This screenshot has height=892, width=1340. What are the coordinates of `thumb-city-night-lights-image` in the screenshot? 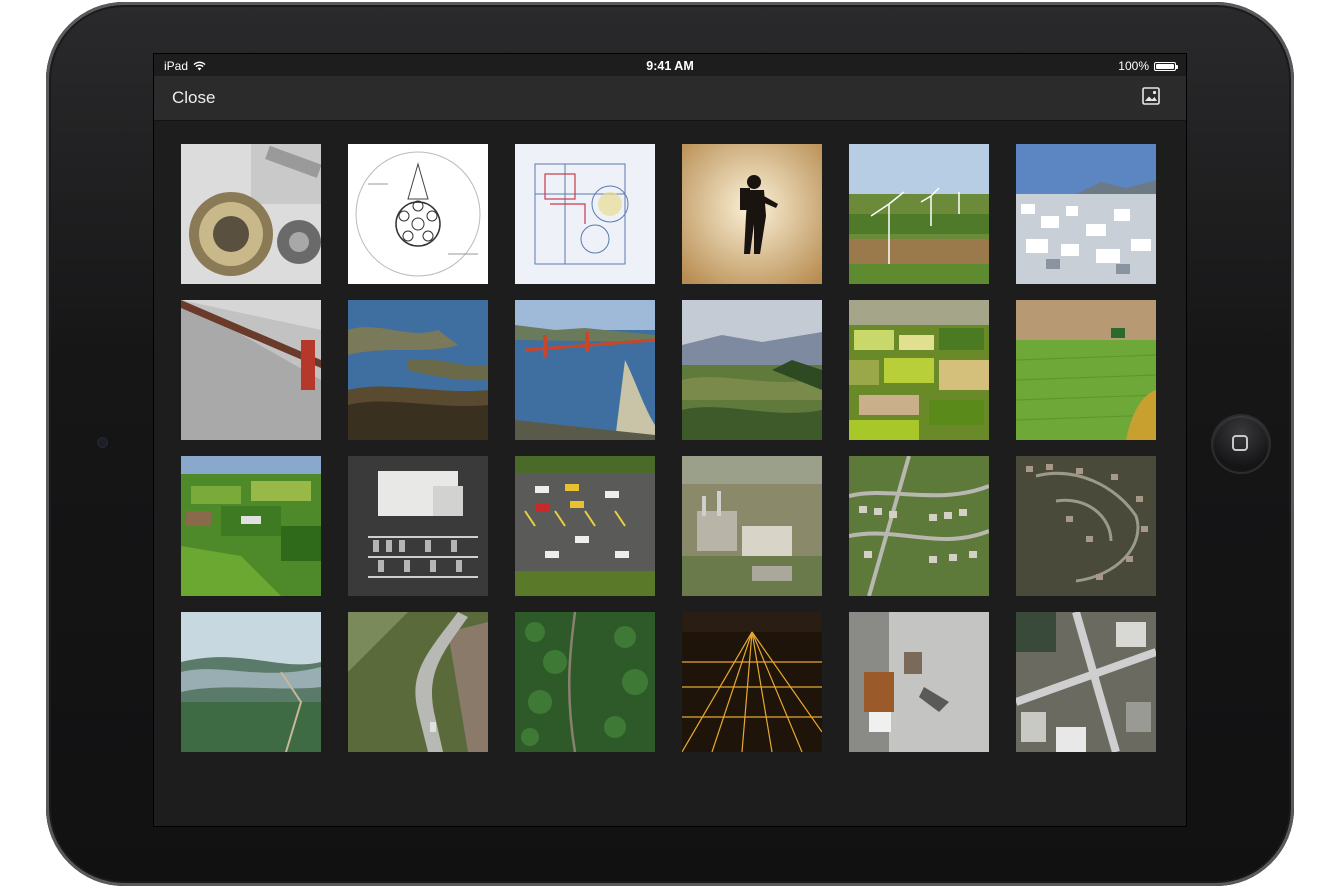 It's located at (752, 682).